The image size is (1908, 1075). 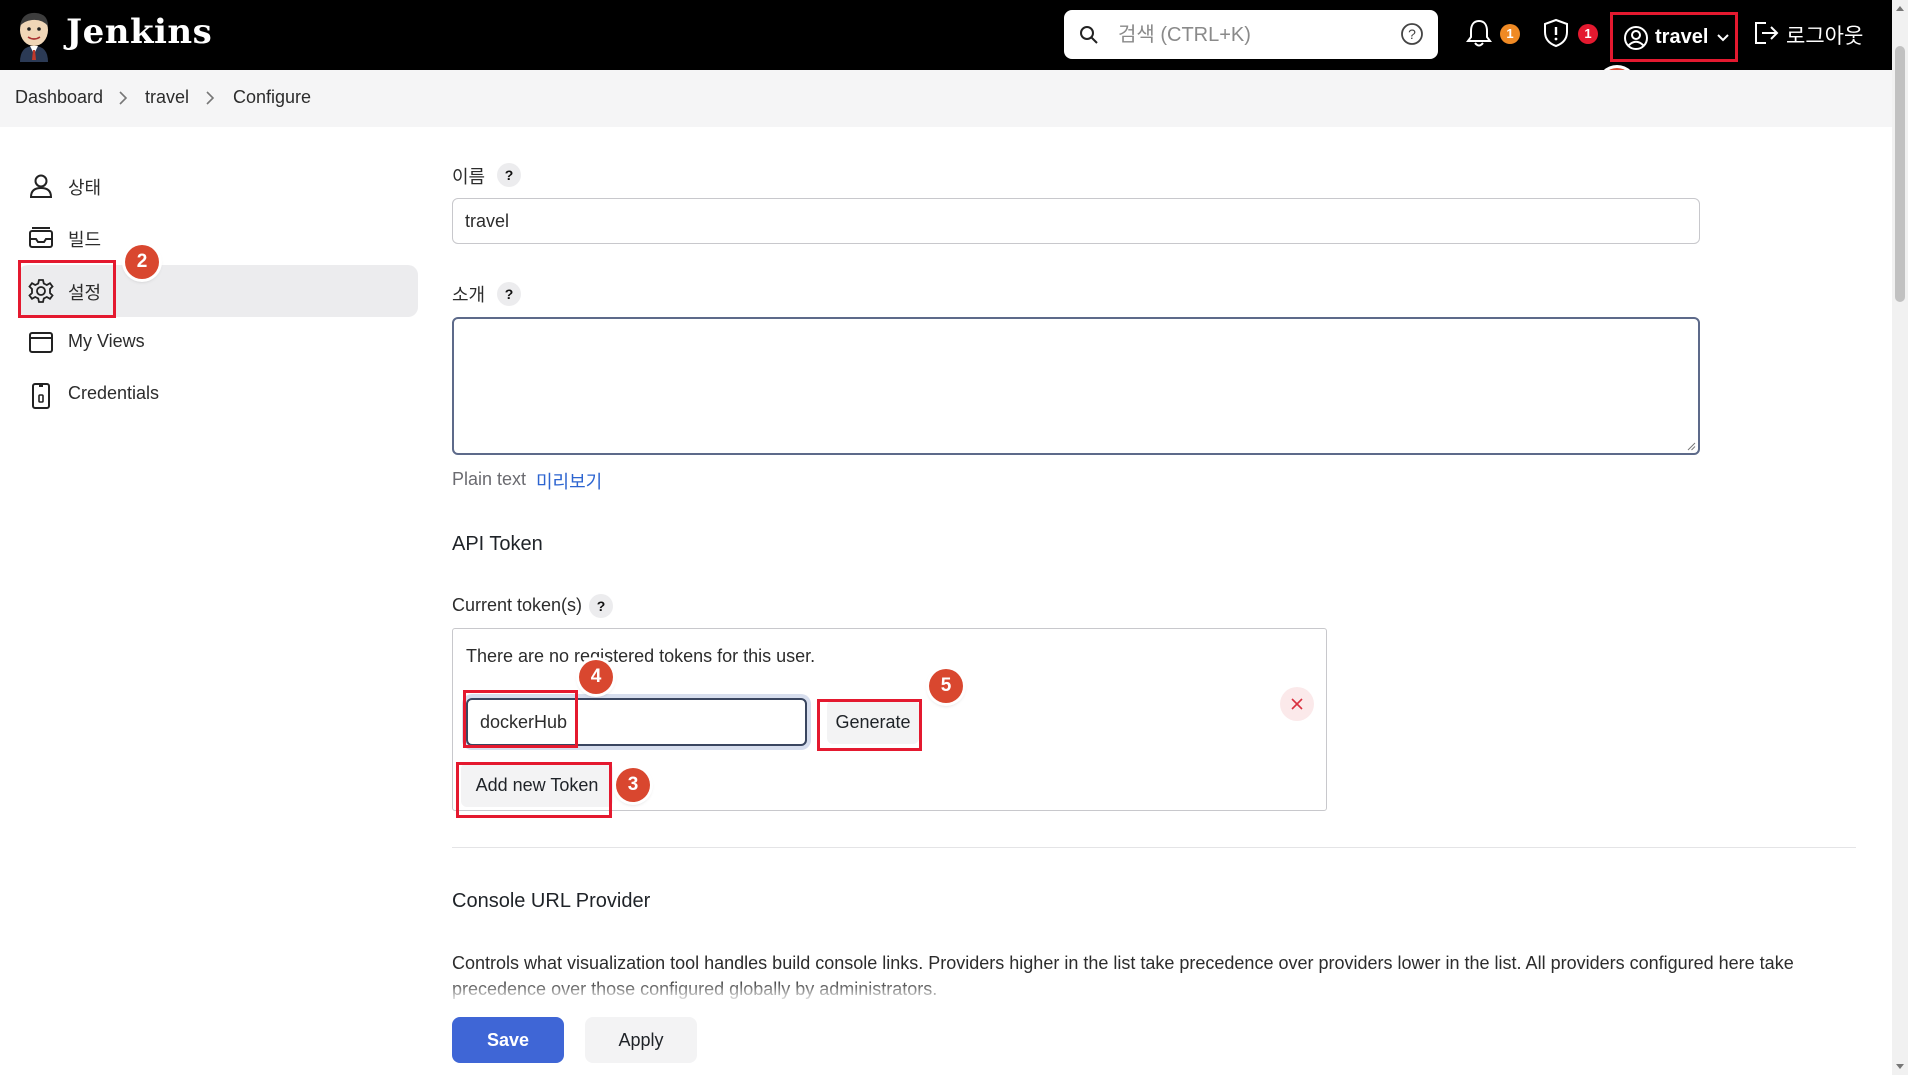 What do you see at coordinates (946, 98) in the screenshot?
I see `breadcrumb: Dashboard travel Configure` at bounding box center [946, 98].